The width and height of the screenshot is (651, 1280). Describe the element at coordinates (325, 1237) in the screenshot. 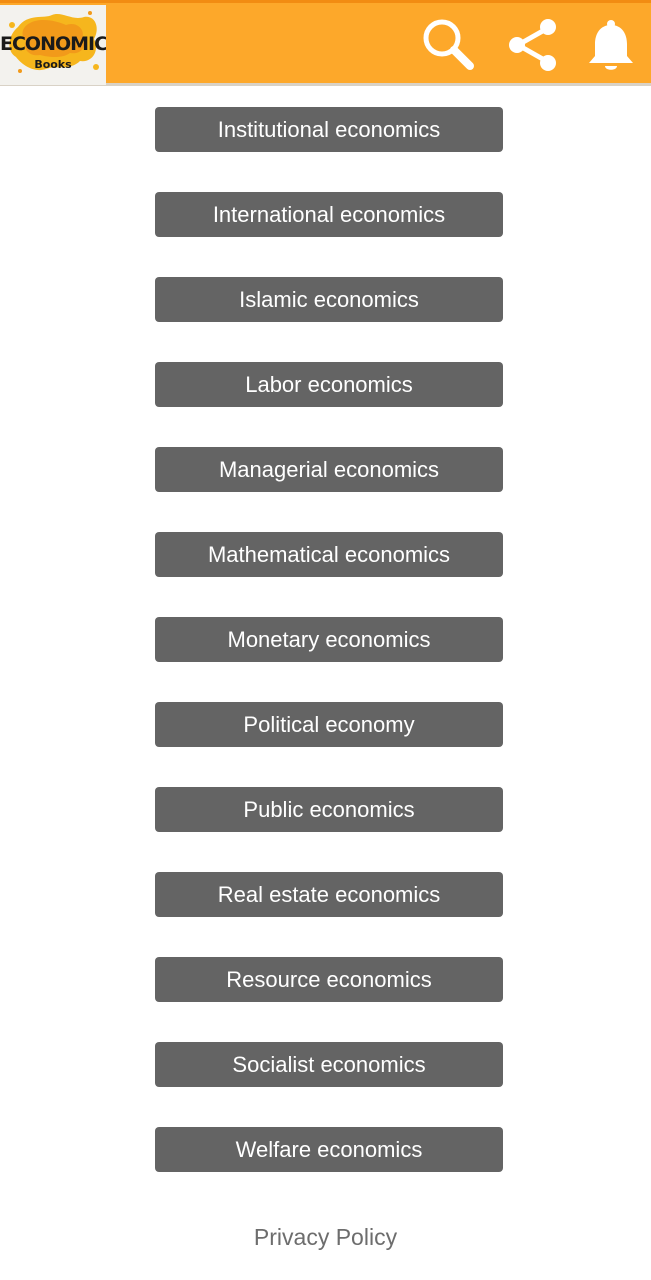

I see `privacy-policy-link: Privacy Policy` at that location.